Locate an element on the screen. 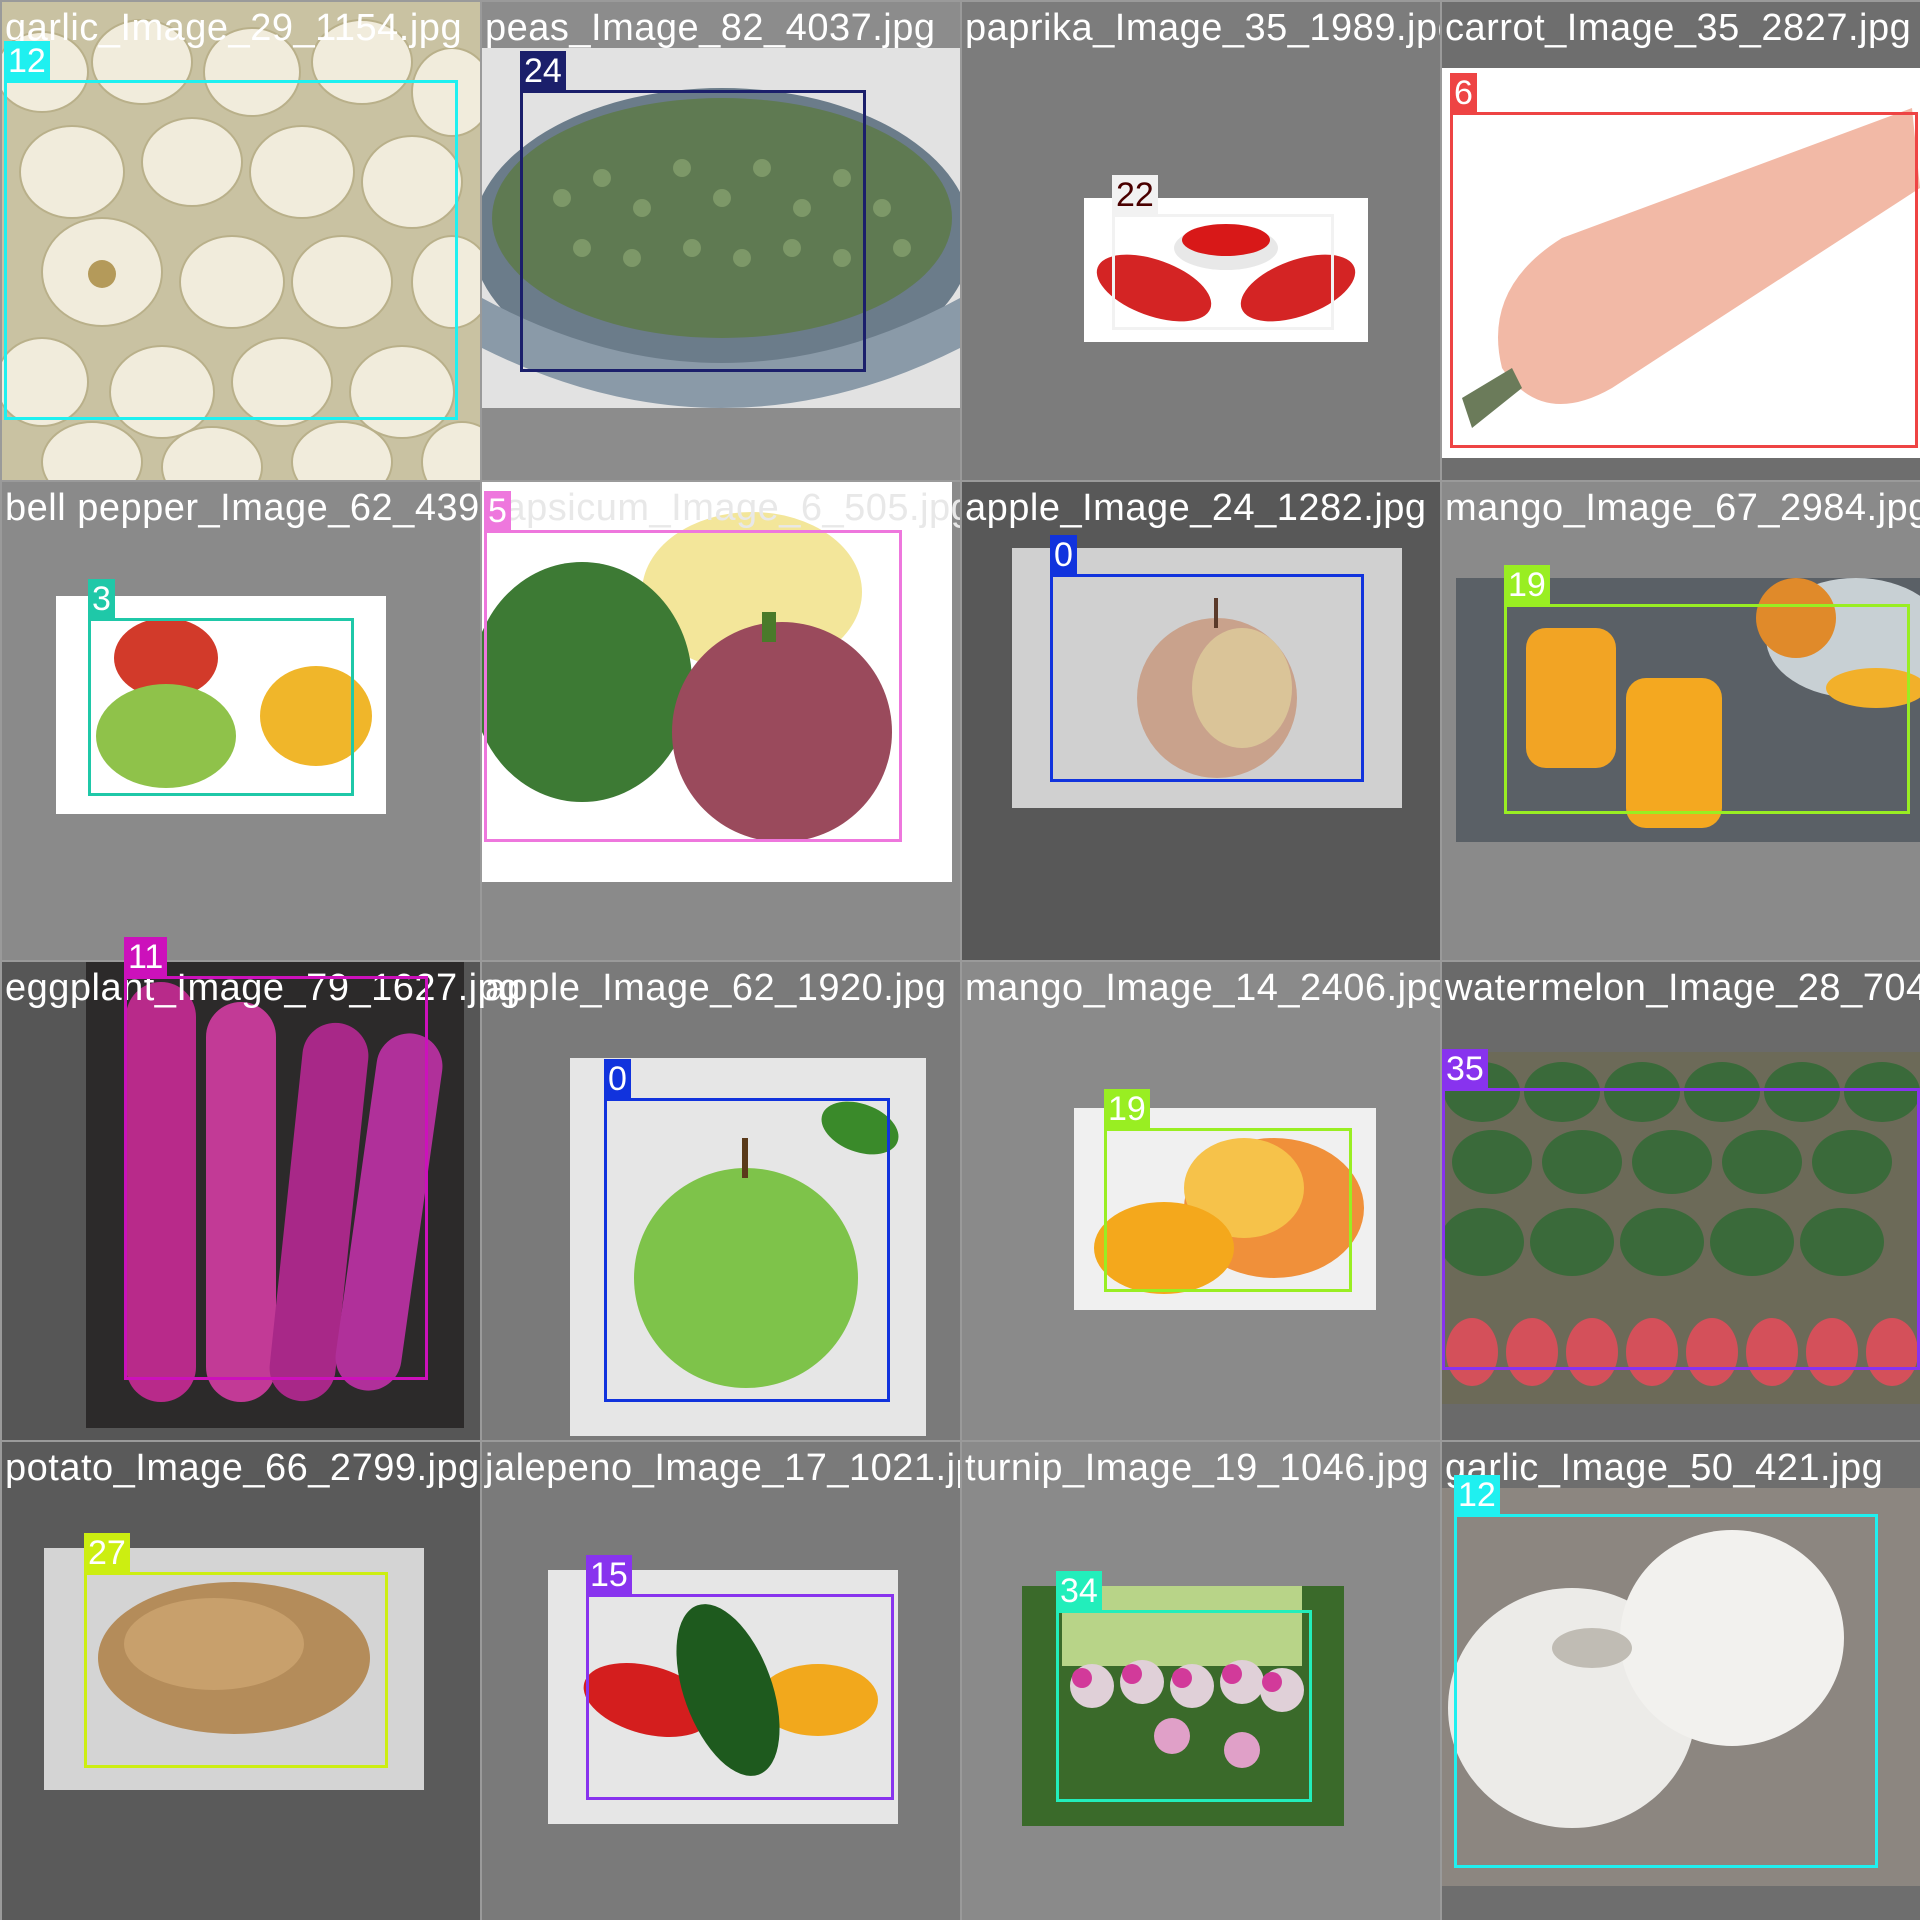  tile-capsicum: capsicum_Image_6_505.jpg 5 is located at coordinates (721, 721).